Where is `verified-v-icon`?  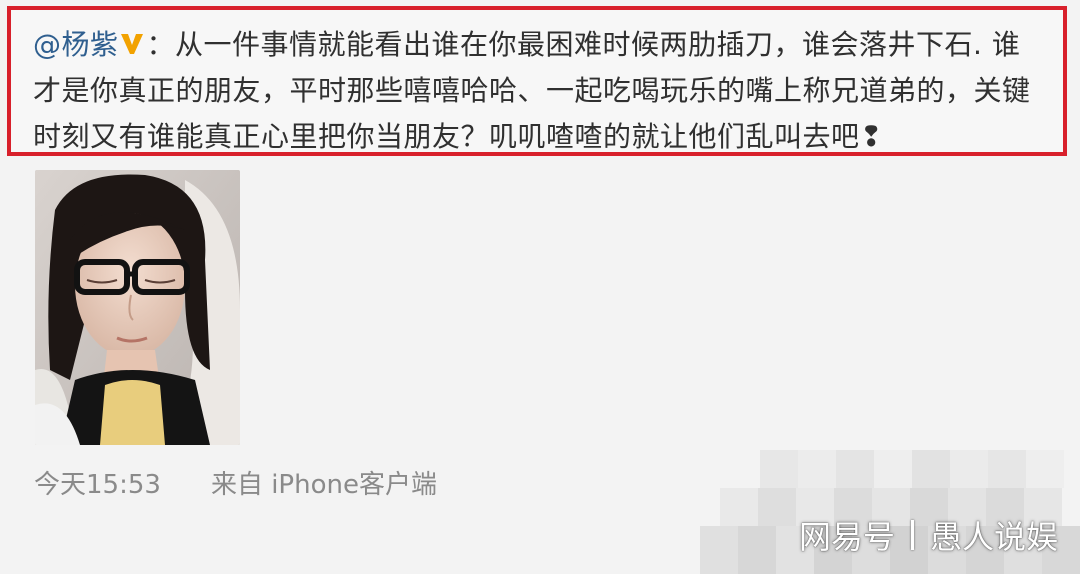 verified-v-icon is located at coordinates (132, 39).